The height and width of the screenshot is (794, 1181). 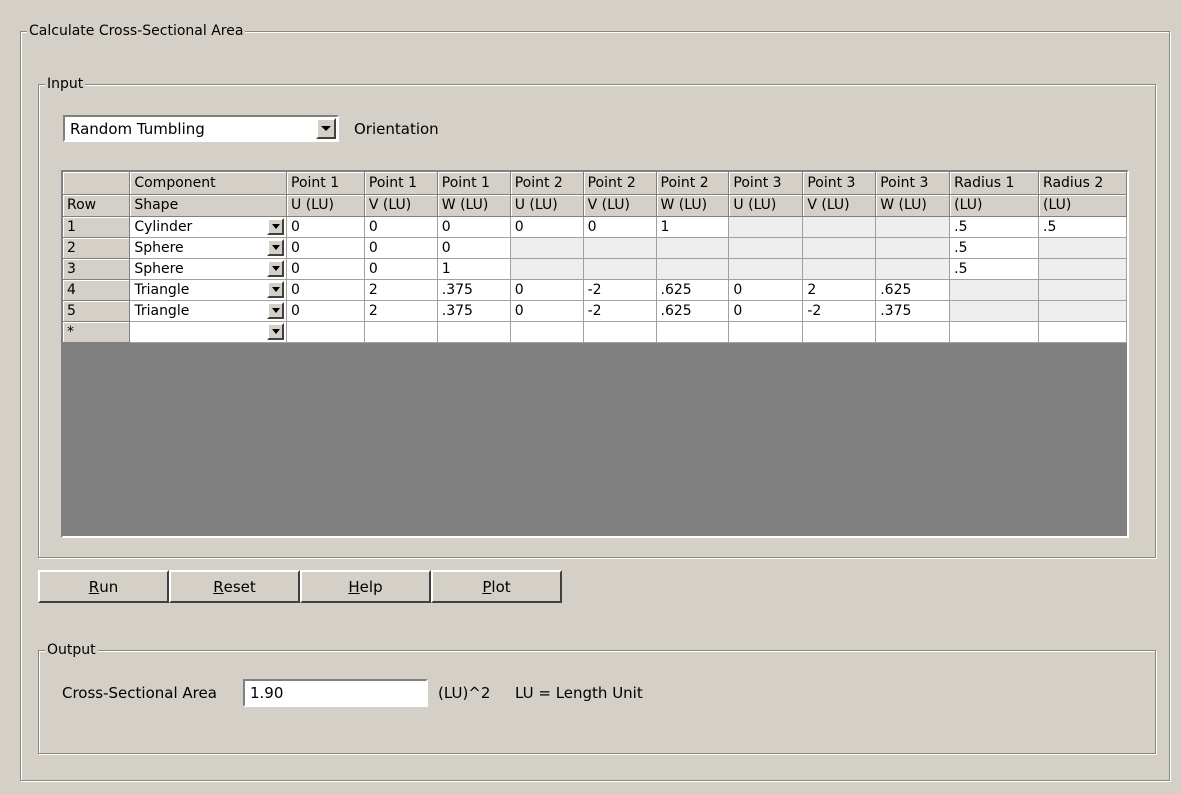 I want to click on row-header: 1, so click(x=97, y=227).